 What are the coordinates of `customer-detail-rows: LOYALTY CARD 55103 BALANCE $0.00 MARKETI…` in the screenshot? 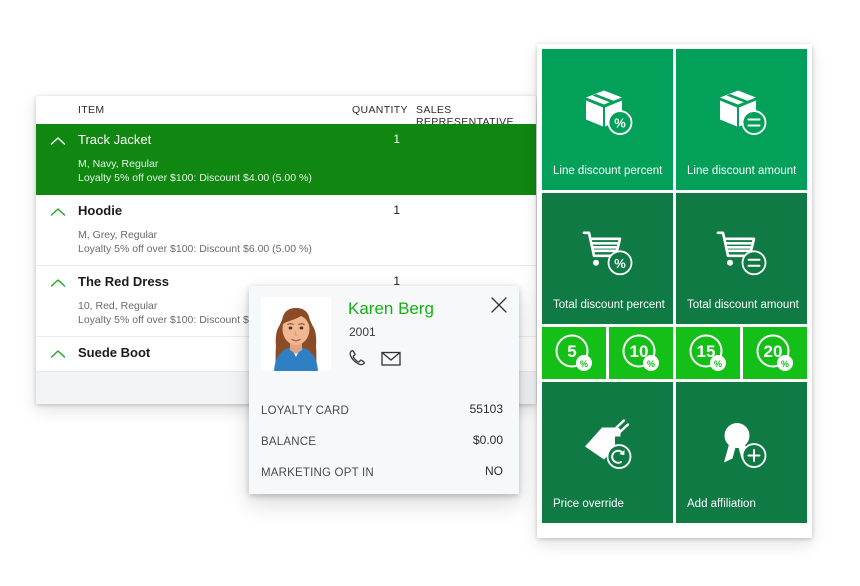 It's located at (384, 440).